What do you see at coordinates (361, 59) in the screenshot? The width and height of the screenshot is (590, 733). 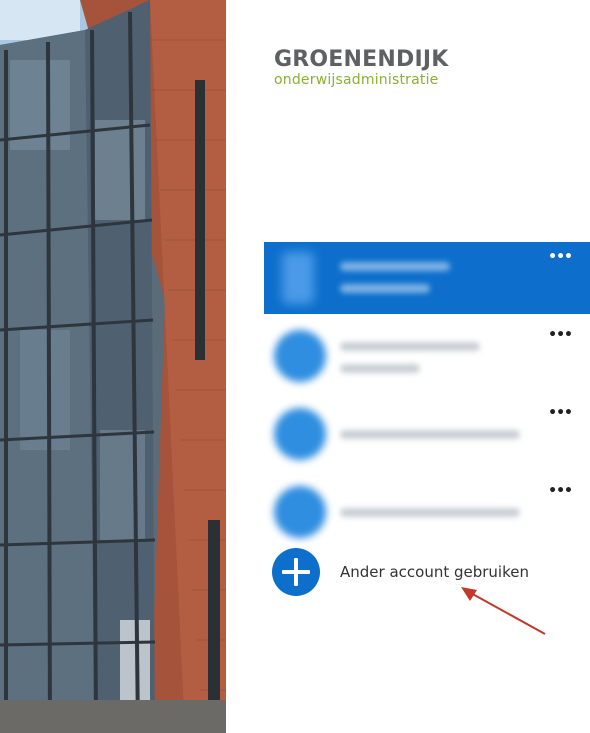 I see `logo-brand: GROENENDIJK` at bounding box center [361, 59].